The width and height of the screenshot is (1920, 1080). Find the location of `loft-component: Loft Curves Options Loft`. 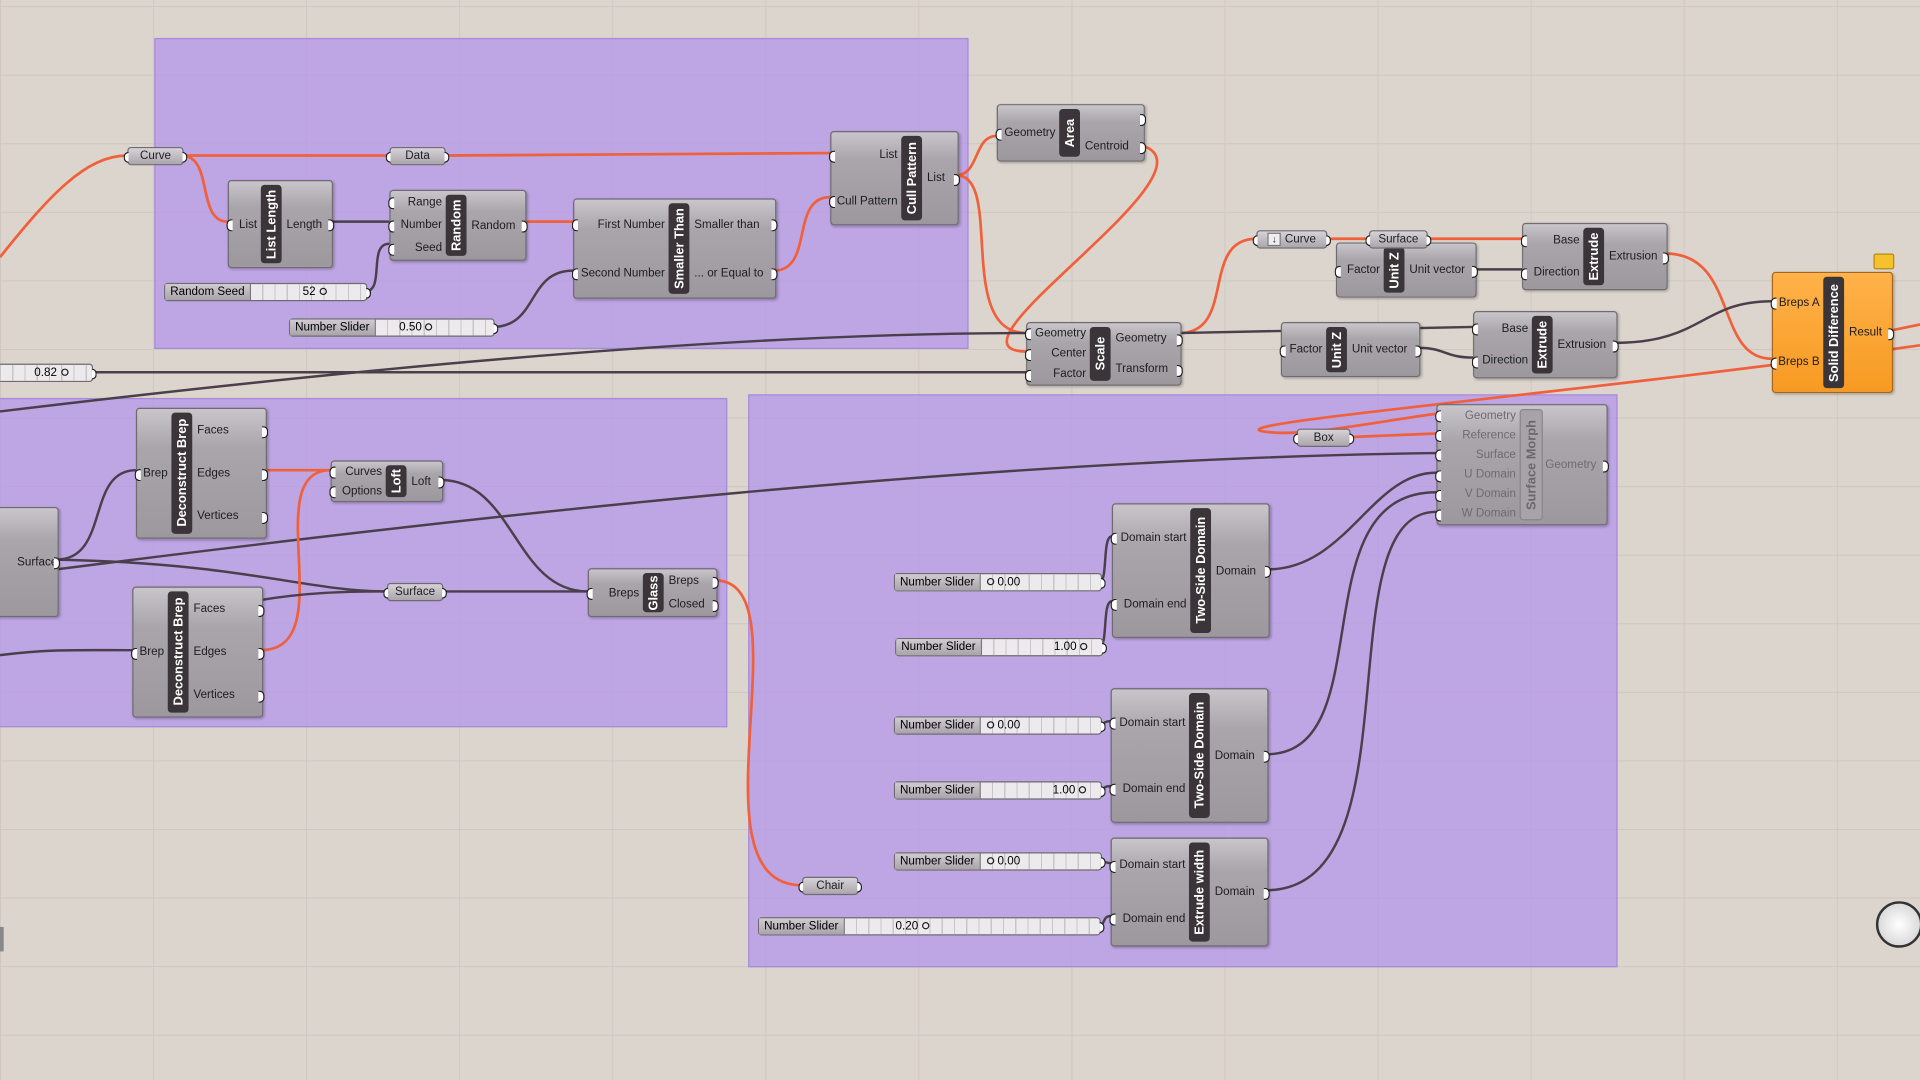

loft-component: Loft Curves Options Loft is located at coordinates (387, 481).